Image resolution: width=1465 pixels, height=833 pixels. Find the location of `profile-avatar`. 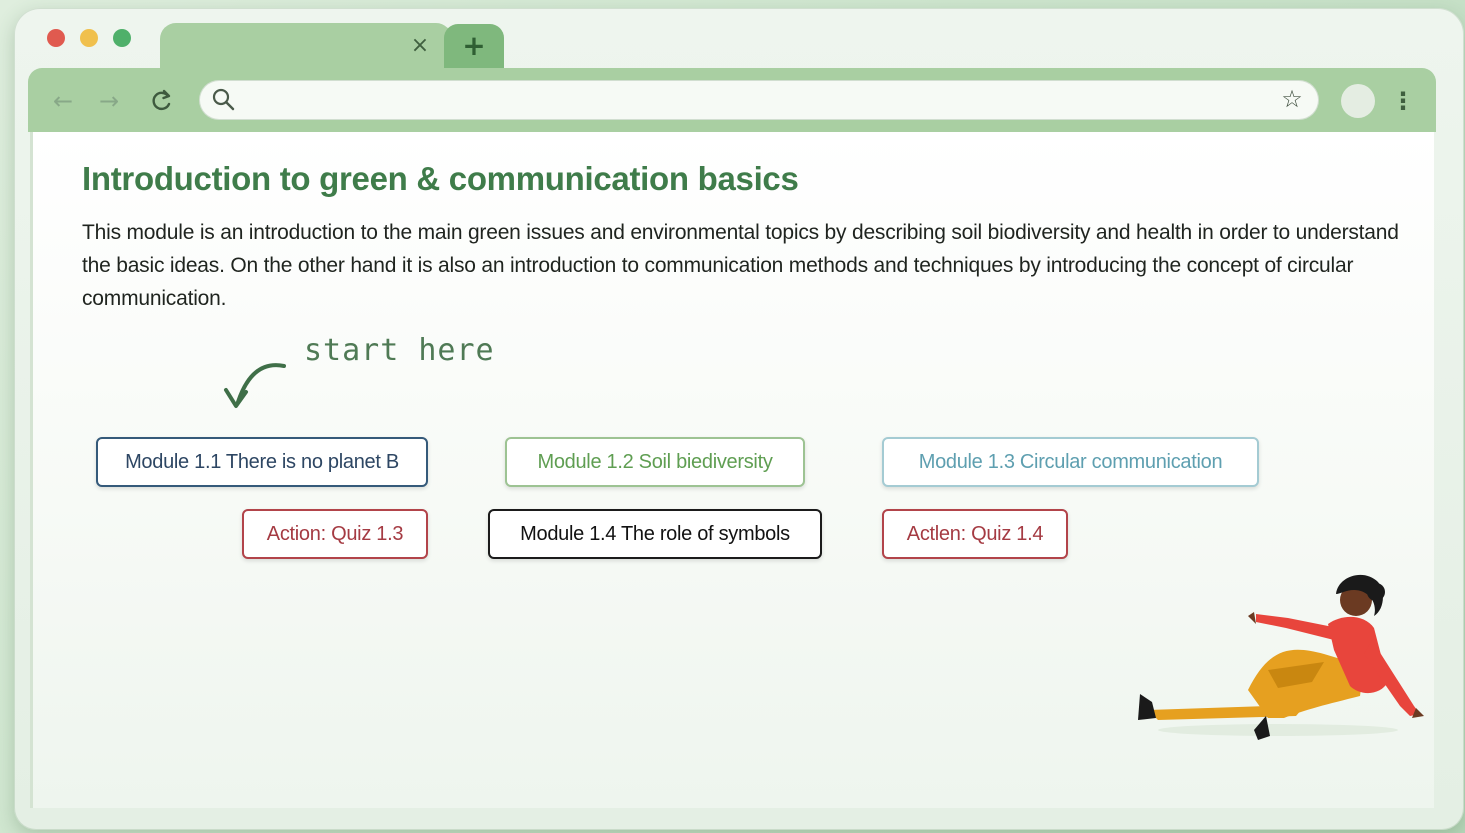

profile-avatar is located at coordinates (1358, 101).